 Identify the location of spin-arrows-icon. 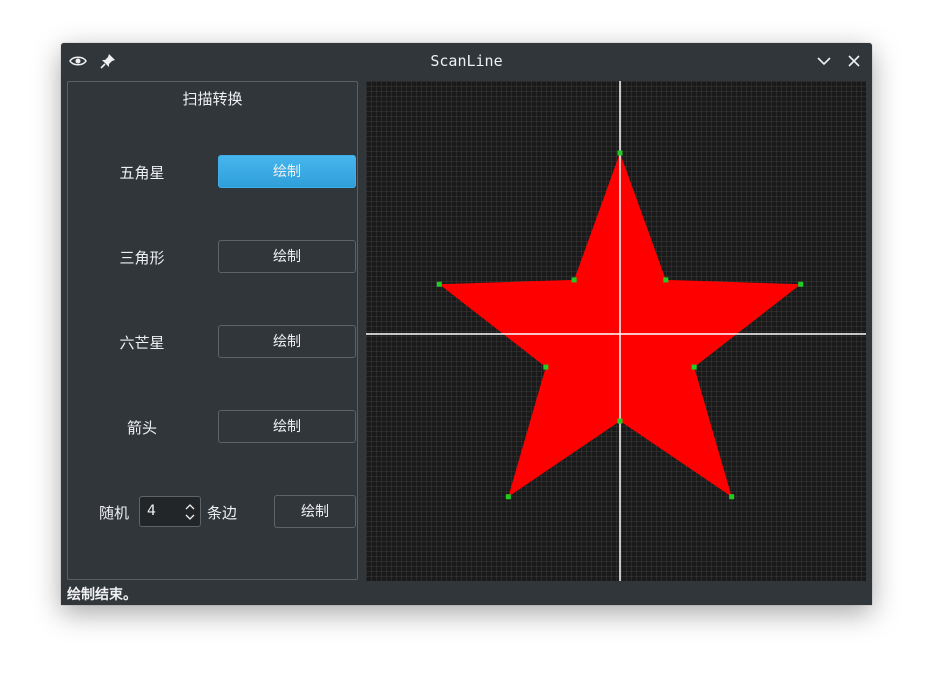
(190, 512).